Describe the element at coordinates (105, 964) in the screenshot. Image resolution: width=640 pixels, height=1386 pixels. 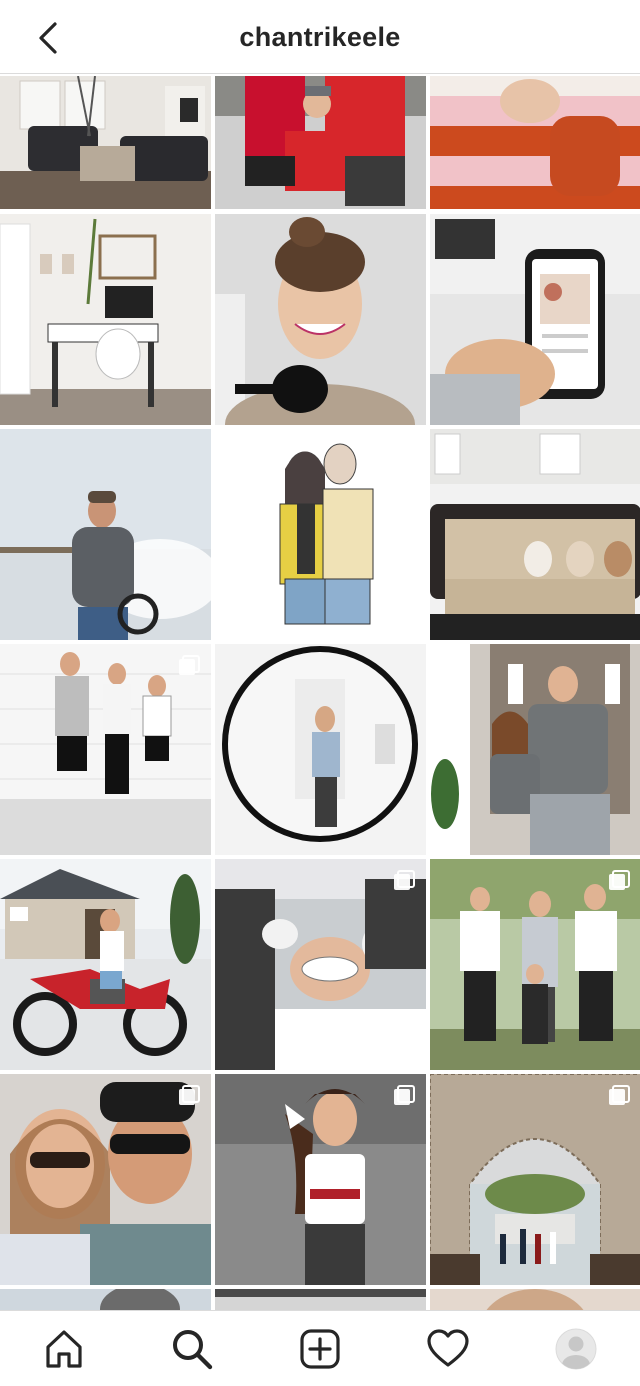
I see `grid-photo-dirt-bike` at that location.